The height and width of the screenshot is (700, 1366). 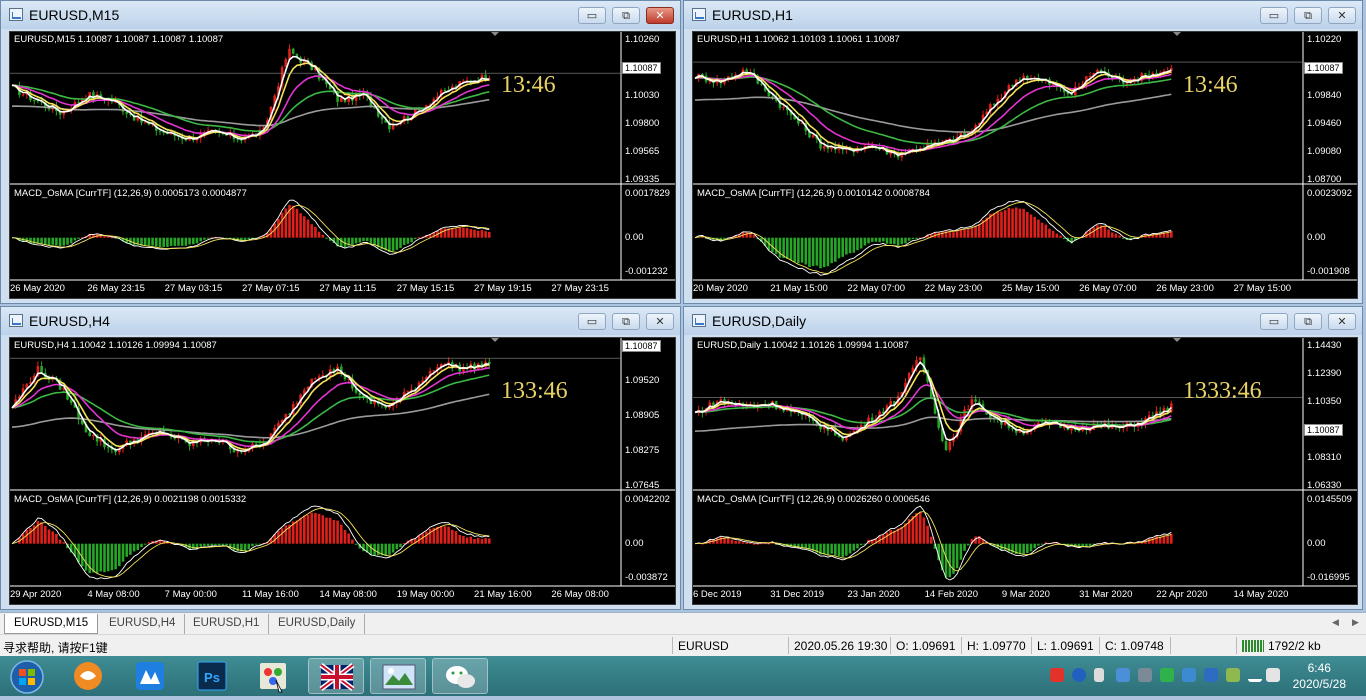 I want to click on help-tray-icon, so click(x=1079, y=675).